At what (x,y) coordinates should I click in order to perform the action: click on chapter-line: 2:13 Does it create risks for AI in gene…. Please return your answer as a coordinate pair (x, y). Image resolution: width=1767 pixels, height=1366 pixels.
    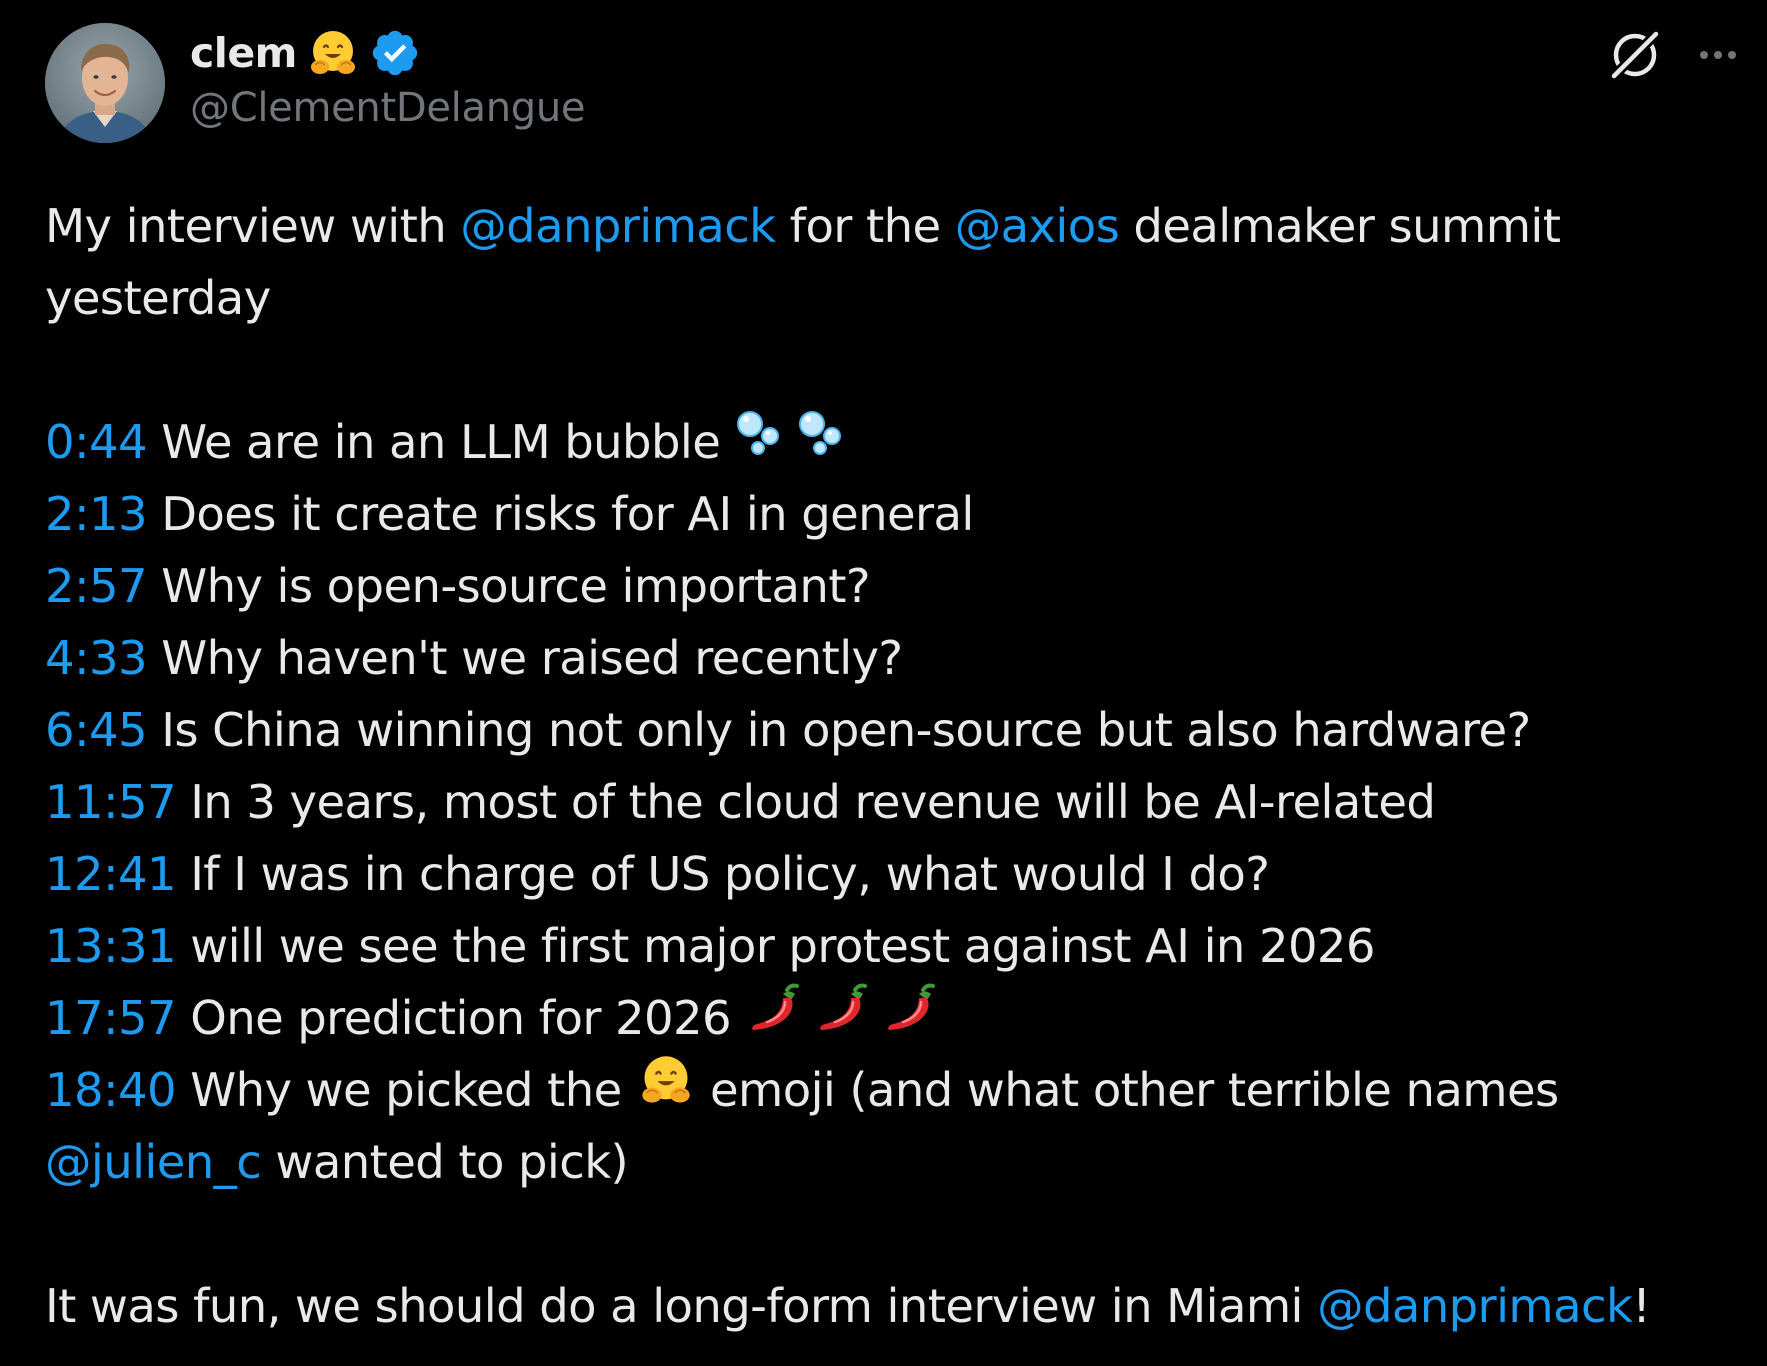
    Looking at the image, I should click on (890, 514).